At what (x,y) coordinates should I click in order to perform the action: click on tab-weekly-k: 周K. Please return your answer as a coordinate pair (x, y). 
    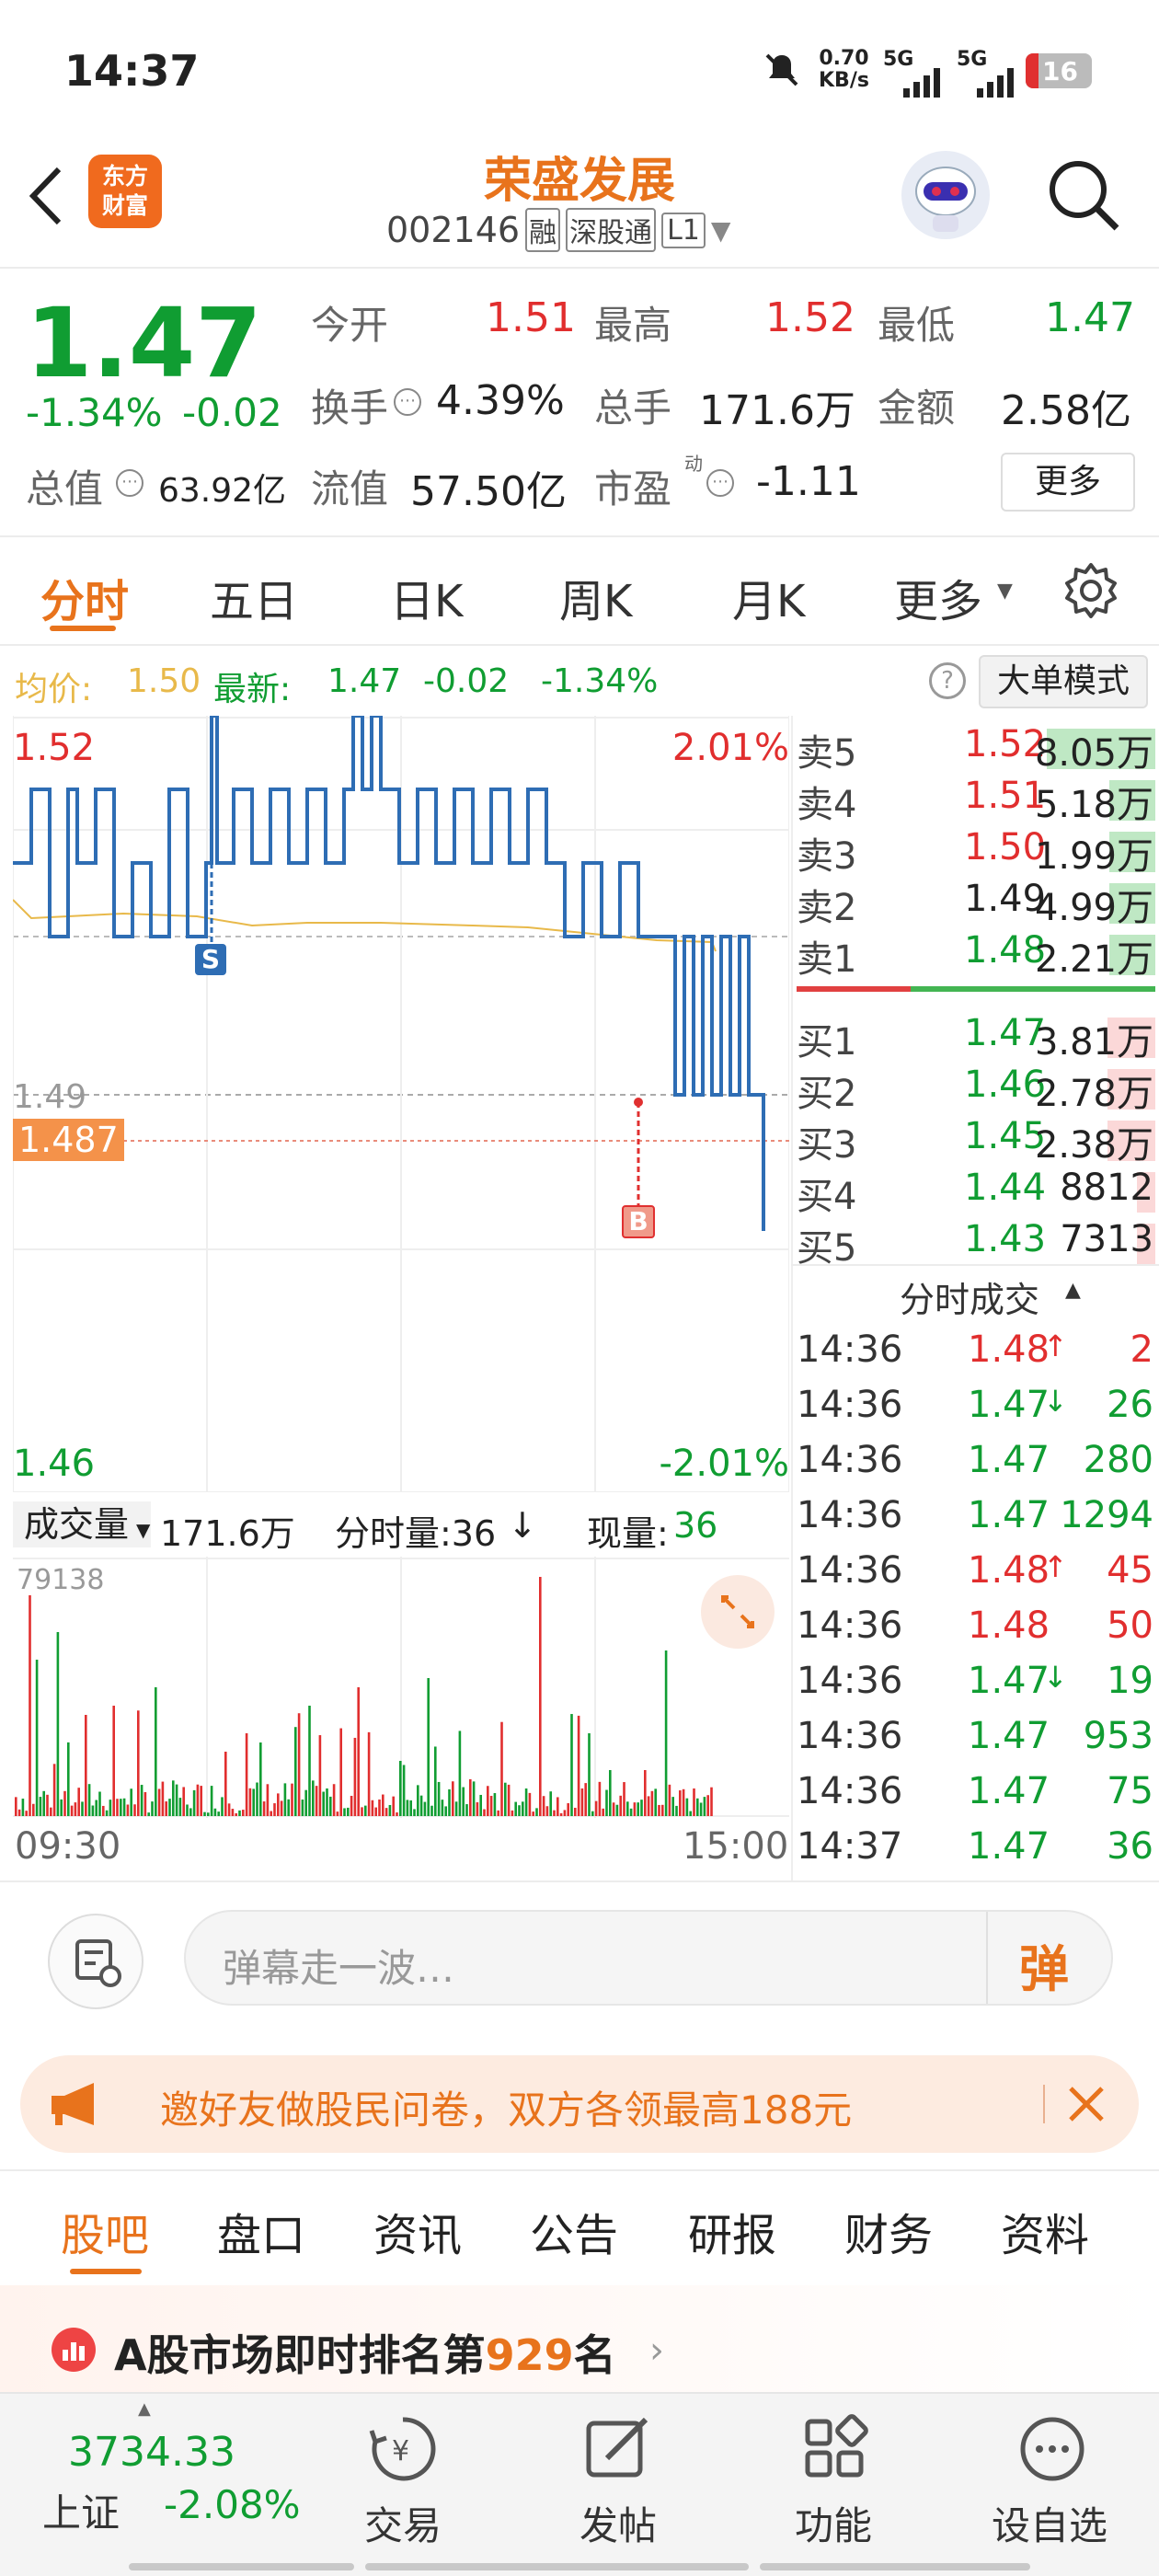
    Looking at the image, I should click on (595, 597).